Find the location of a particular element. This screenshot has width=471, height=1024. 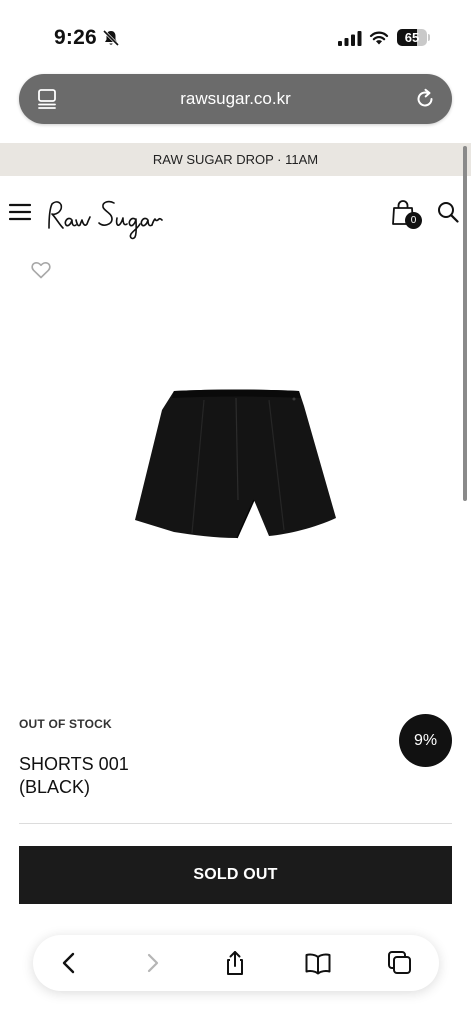

site-header: 0 is located at coordinates (235, 216).